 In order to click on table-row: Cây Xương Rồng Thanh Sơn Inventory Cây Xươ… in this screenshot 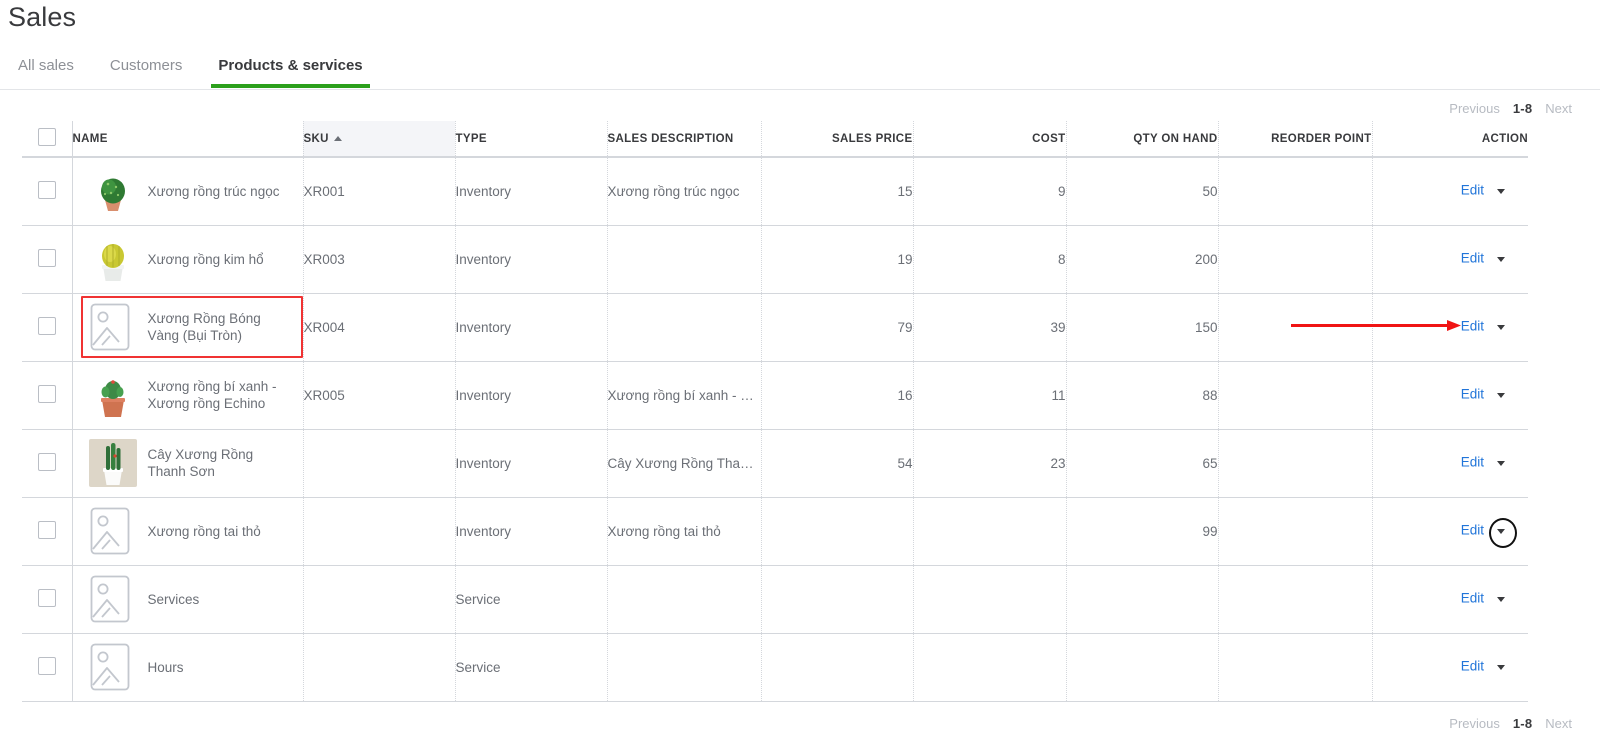, I will do `click(775, 463)`.